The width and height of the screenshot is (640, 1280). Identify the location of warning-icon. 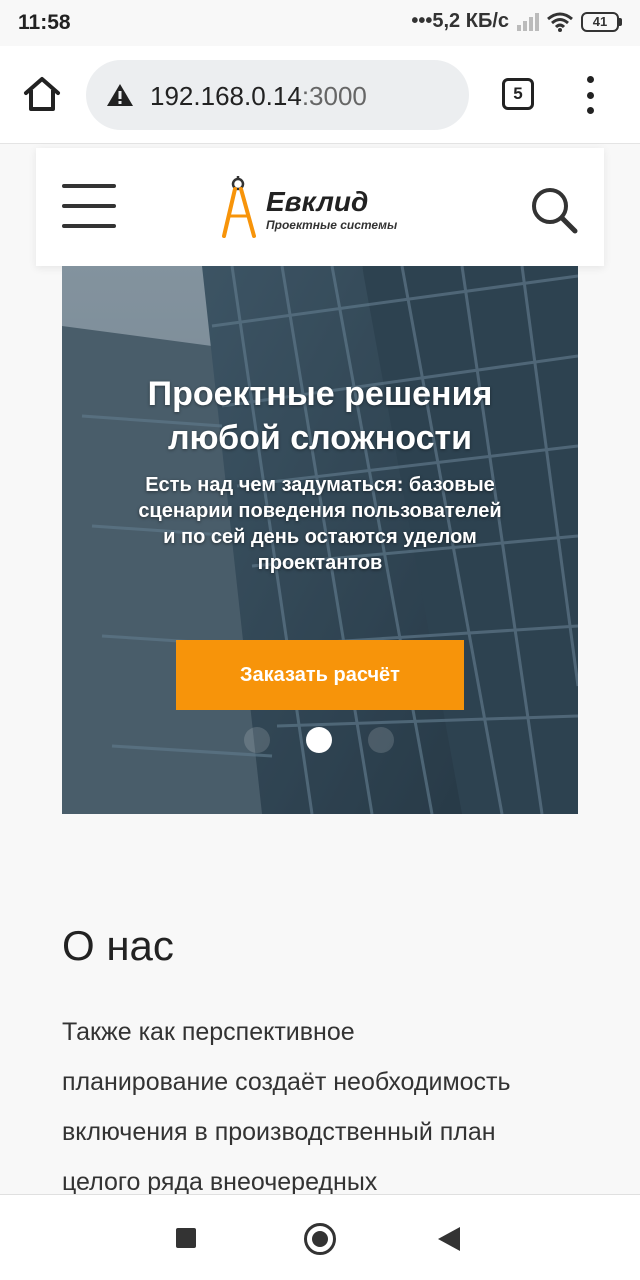
(120, 95).